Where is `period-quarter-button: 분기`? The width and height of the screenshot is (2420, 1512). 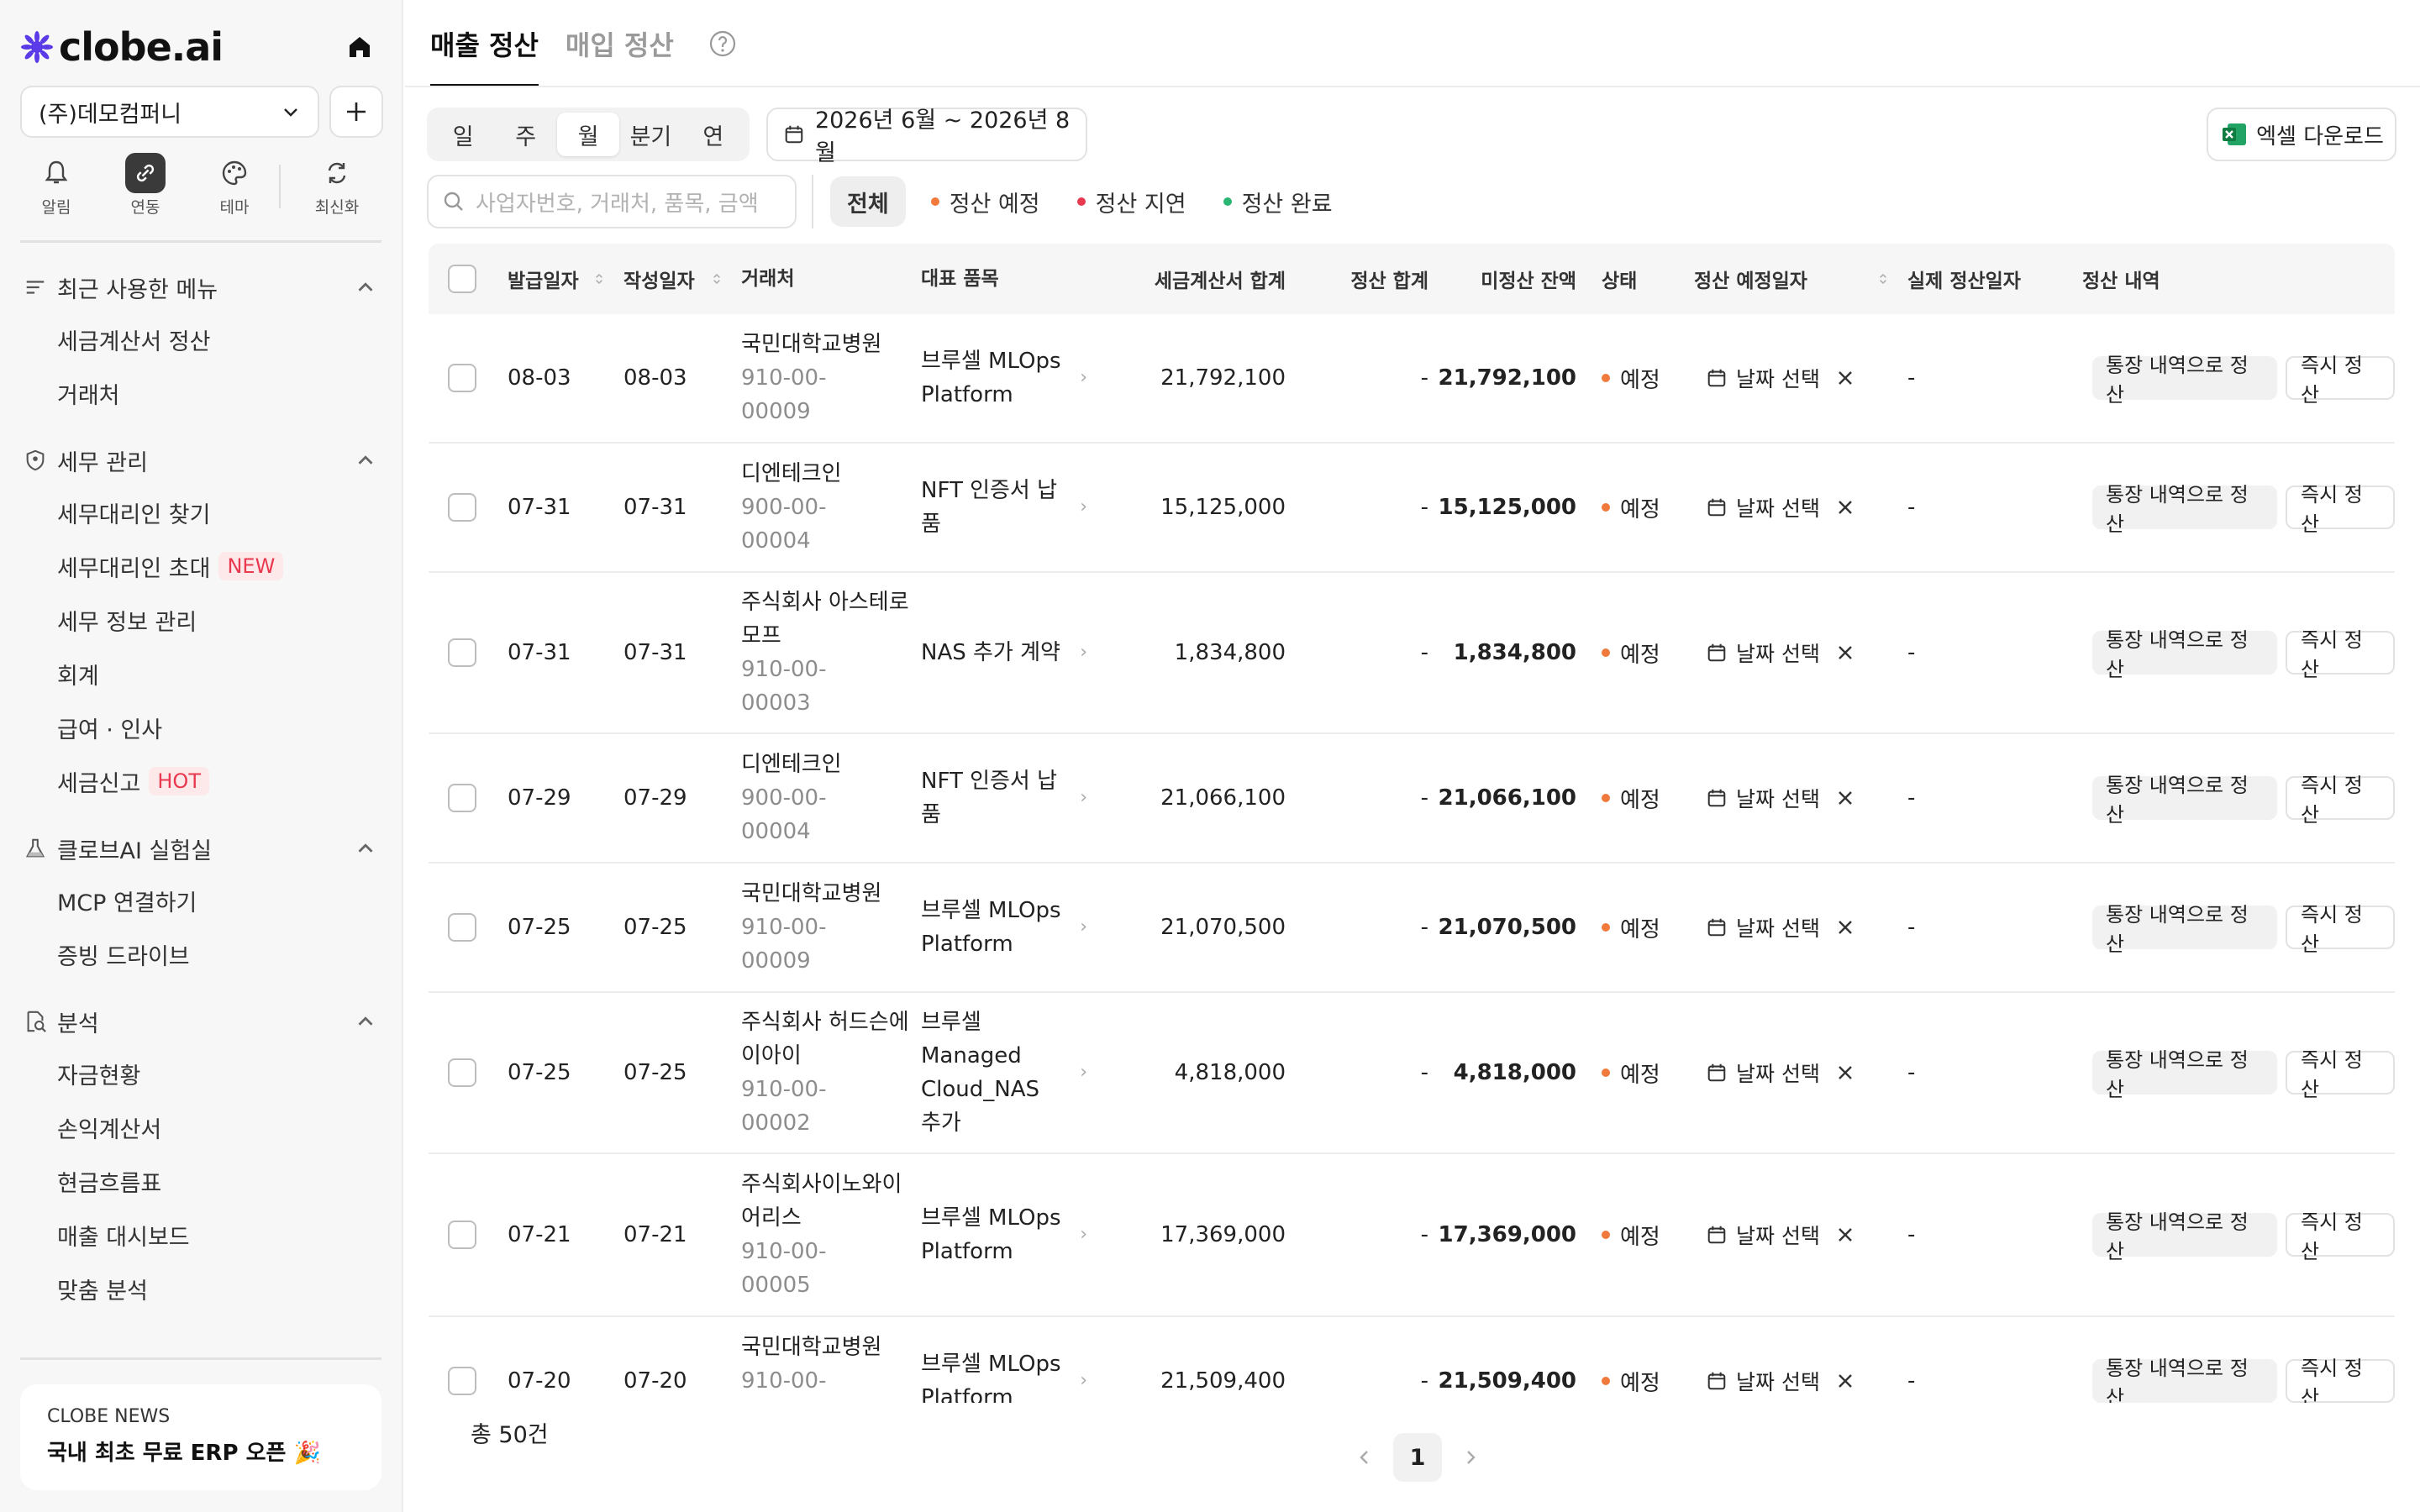
period-quarter-button: 분기 is located at coordinates (650, 134).